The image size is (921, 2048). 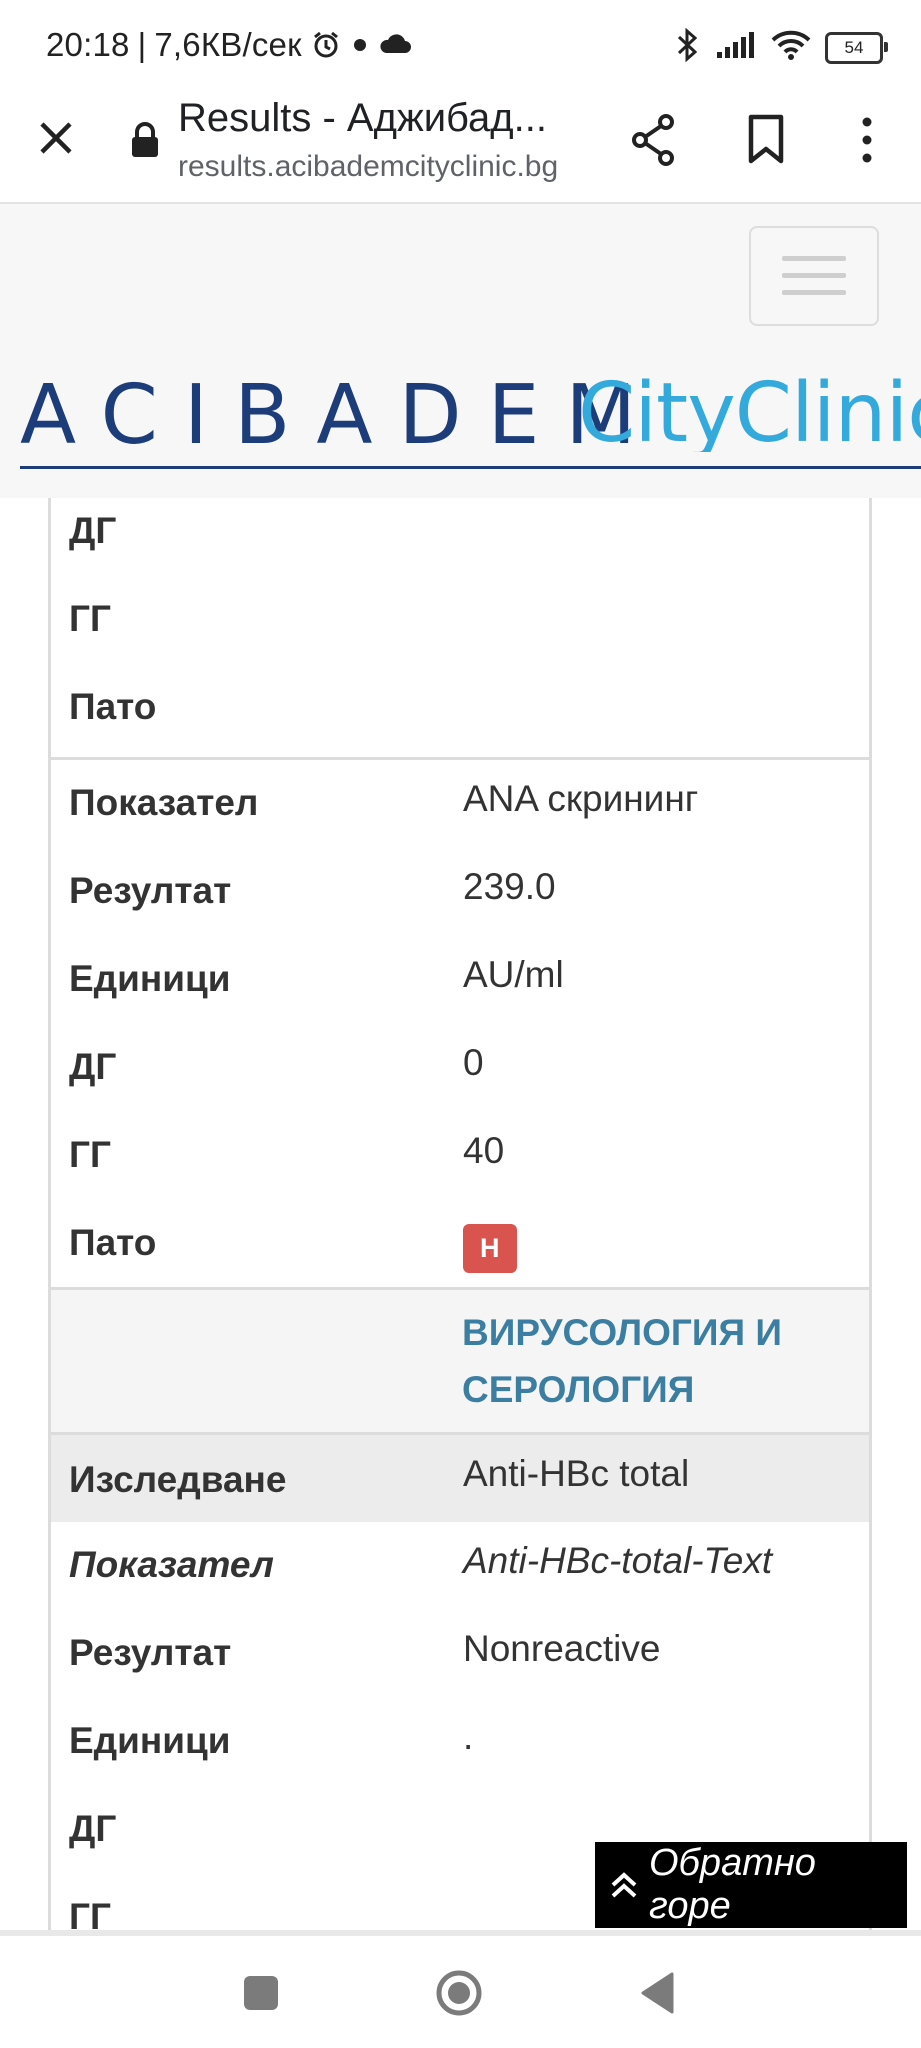 I want to click on row-value: Anti-HBc total, so click(x=576, y=1473).